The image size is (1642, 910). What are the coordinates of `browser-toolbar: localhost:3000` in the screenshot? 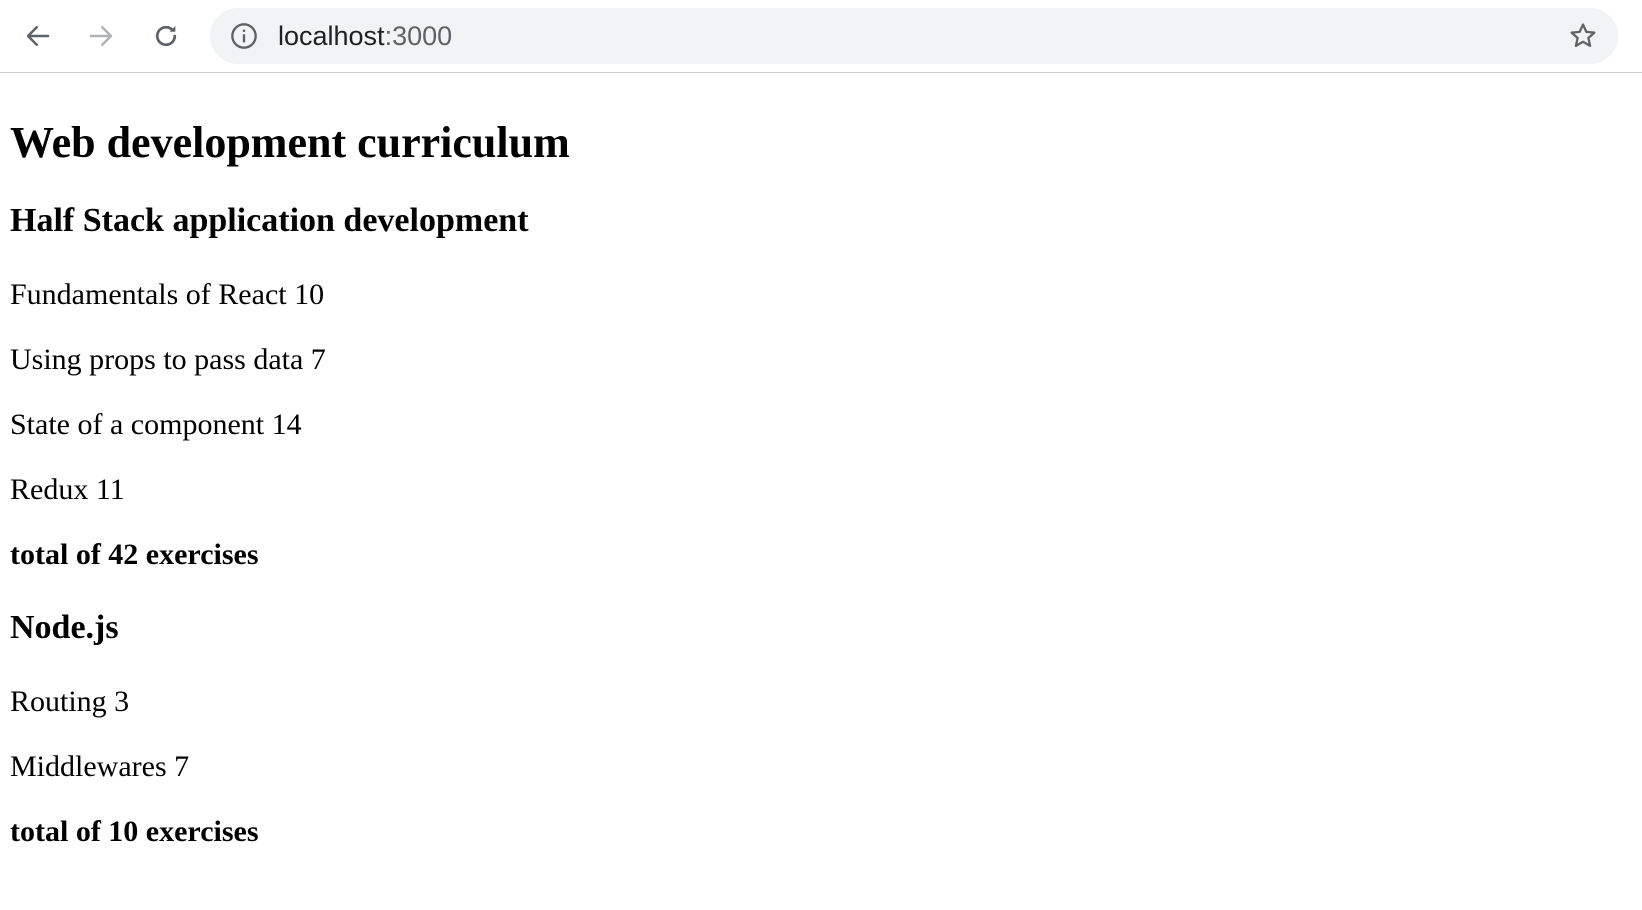 It's located at (821, 36).